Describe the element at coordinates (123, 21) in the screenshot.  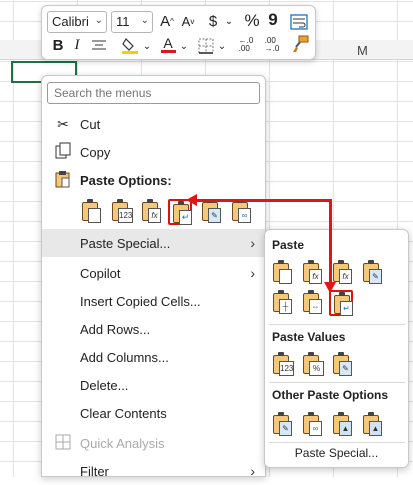
I see `font-size-value: 11` at that location.